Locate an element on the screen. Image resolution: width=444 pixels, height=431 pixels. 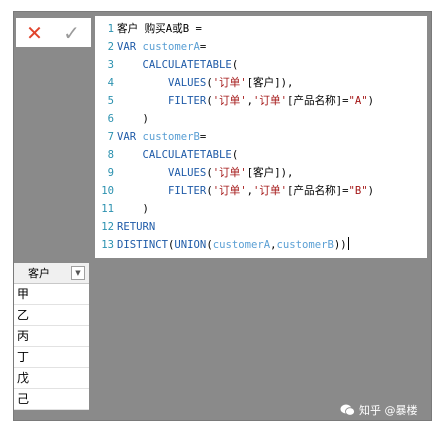
line-number: 5 is located at coordinates (110, 101).